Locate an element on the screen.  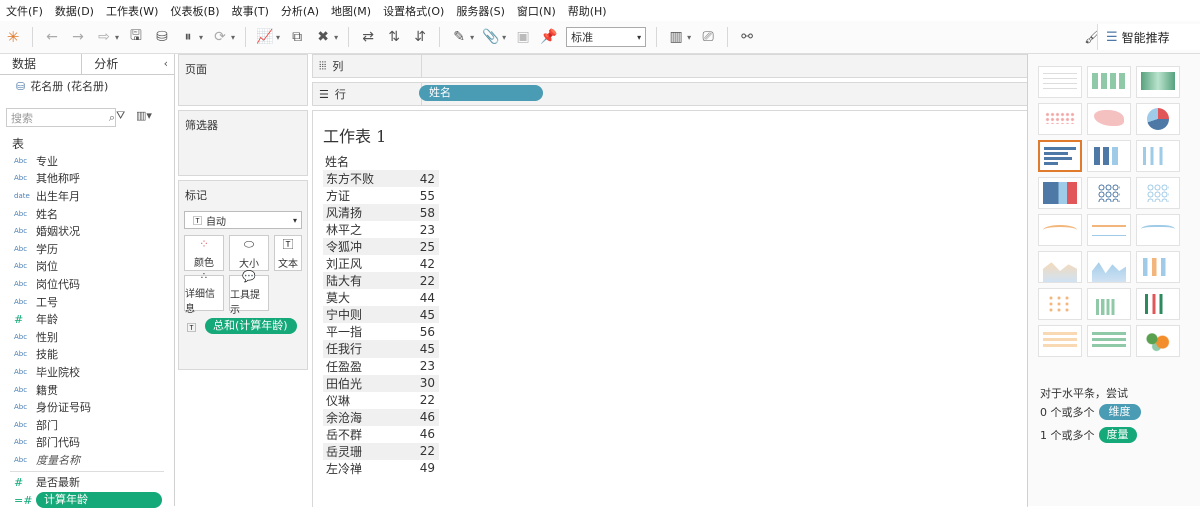
color-button: ⁘ 颜色 is located at coordinates (204, 253).